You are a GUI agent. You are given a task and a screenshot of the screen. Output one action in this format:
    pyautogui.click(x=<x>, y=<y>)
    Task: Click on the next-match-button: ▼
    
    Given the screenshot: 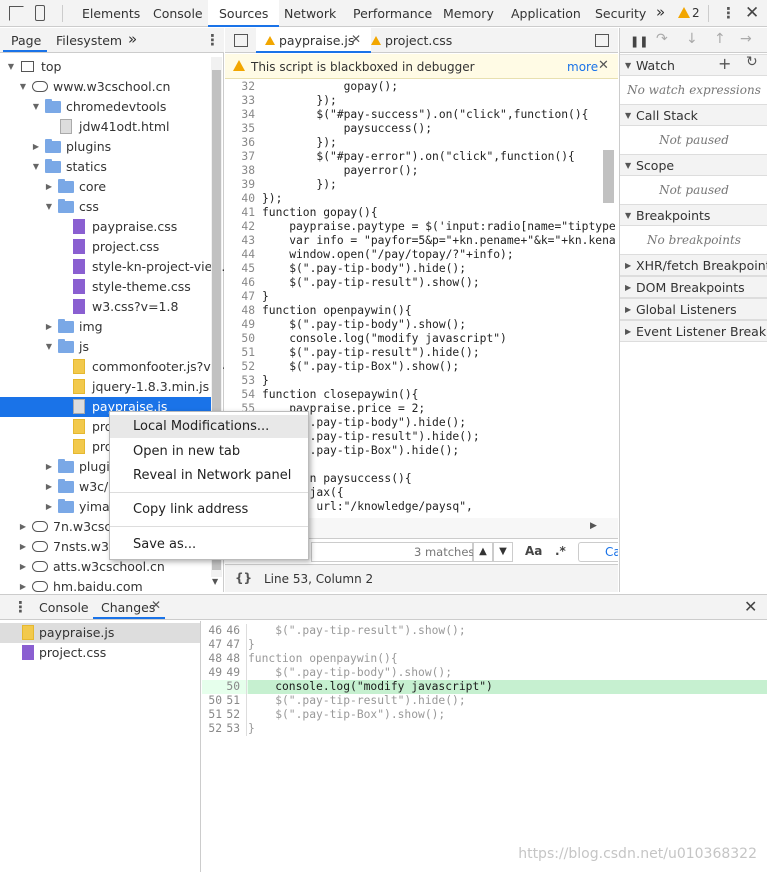 What is the action you would take?
    pyautogui.click(x=503, y=552)
    